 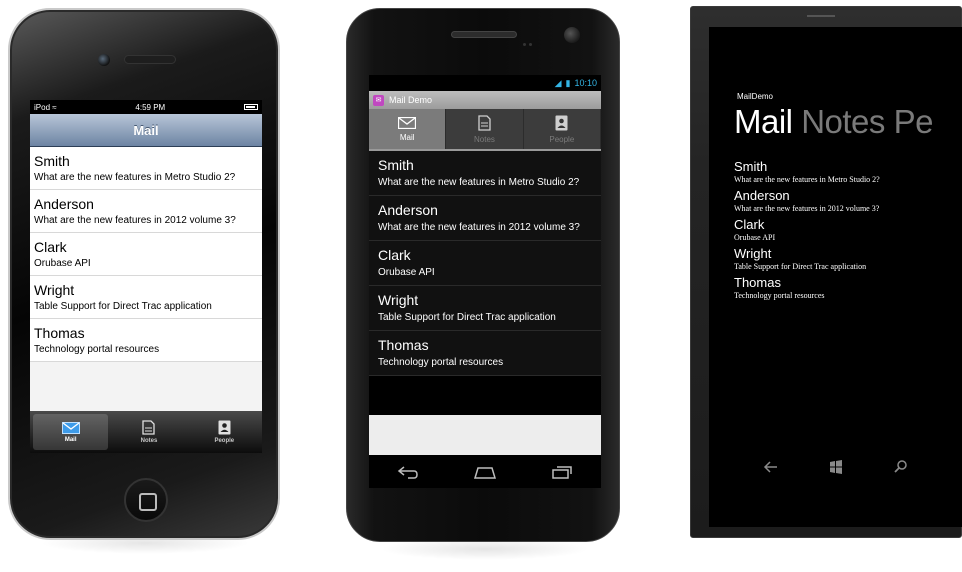 What do you see at coordinates (146, 130) in the screenshot?
I see `page-title: Mail` at bounding box center [146, 130].